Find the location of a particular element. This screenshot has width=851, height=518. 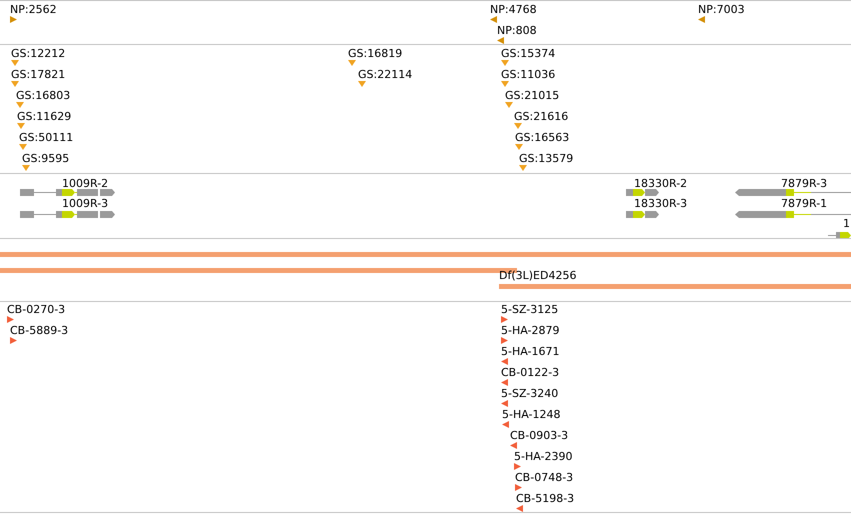

feature-label: GS:11036 is located at coordinates (528, 74).